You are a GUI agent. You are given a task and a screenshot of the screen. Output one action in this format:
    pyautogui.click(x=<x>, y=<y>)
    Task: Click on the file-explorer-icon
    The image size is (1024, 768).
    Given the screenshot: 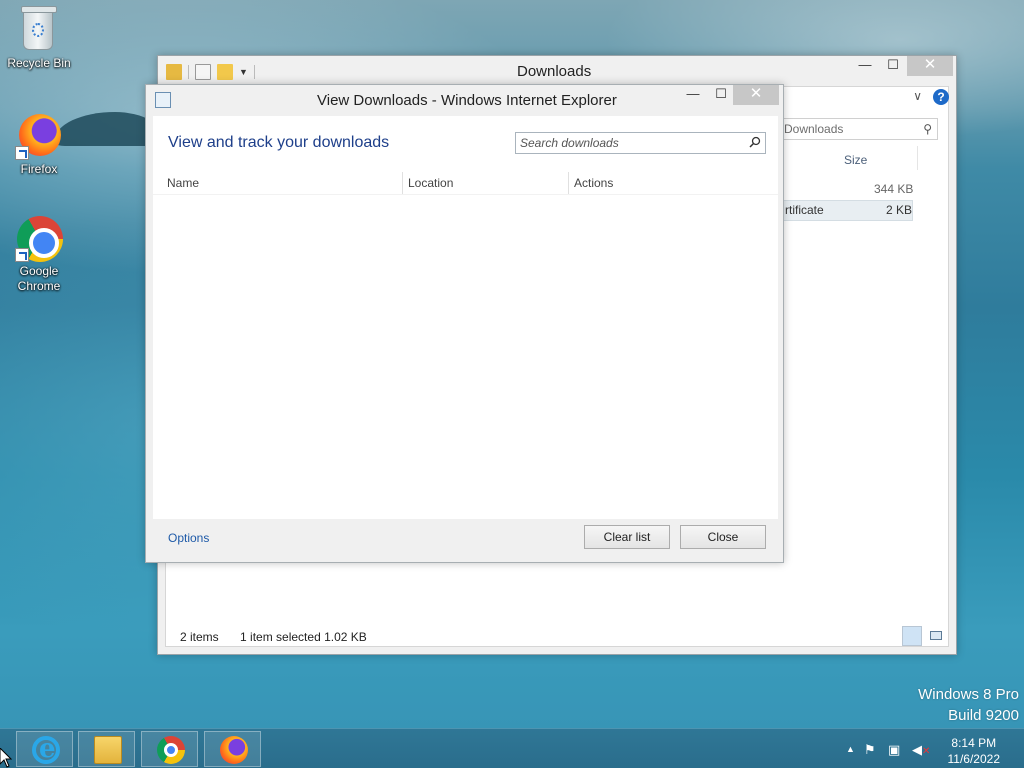 What is the action you would take?
    pyautogui.click(x=108, y=750)
    